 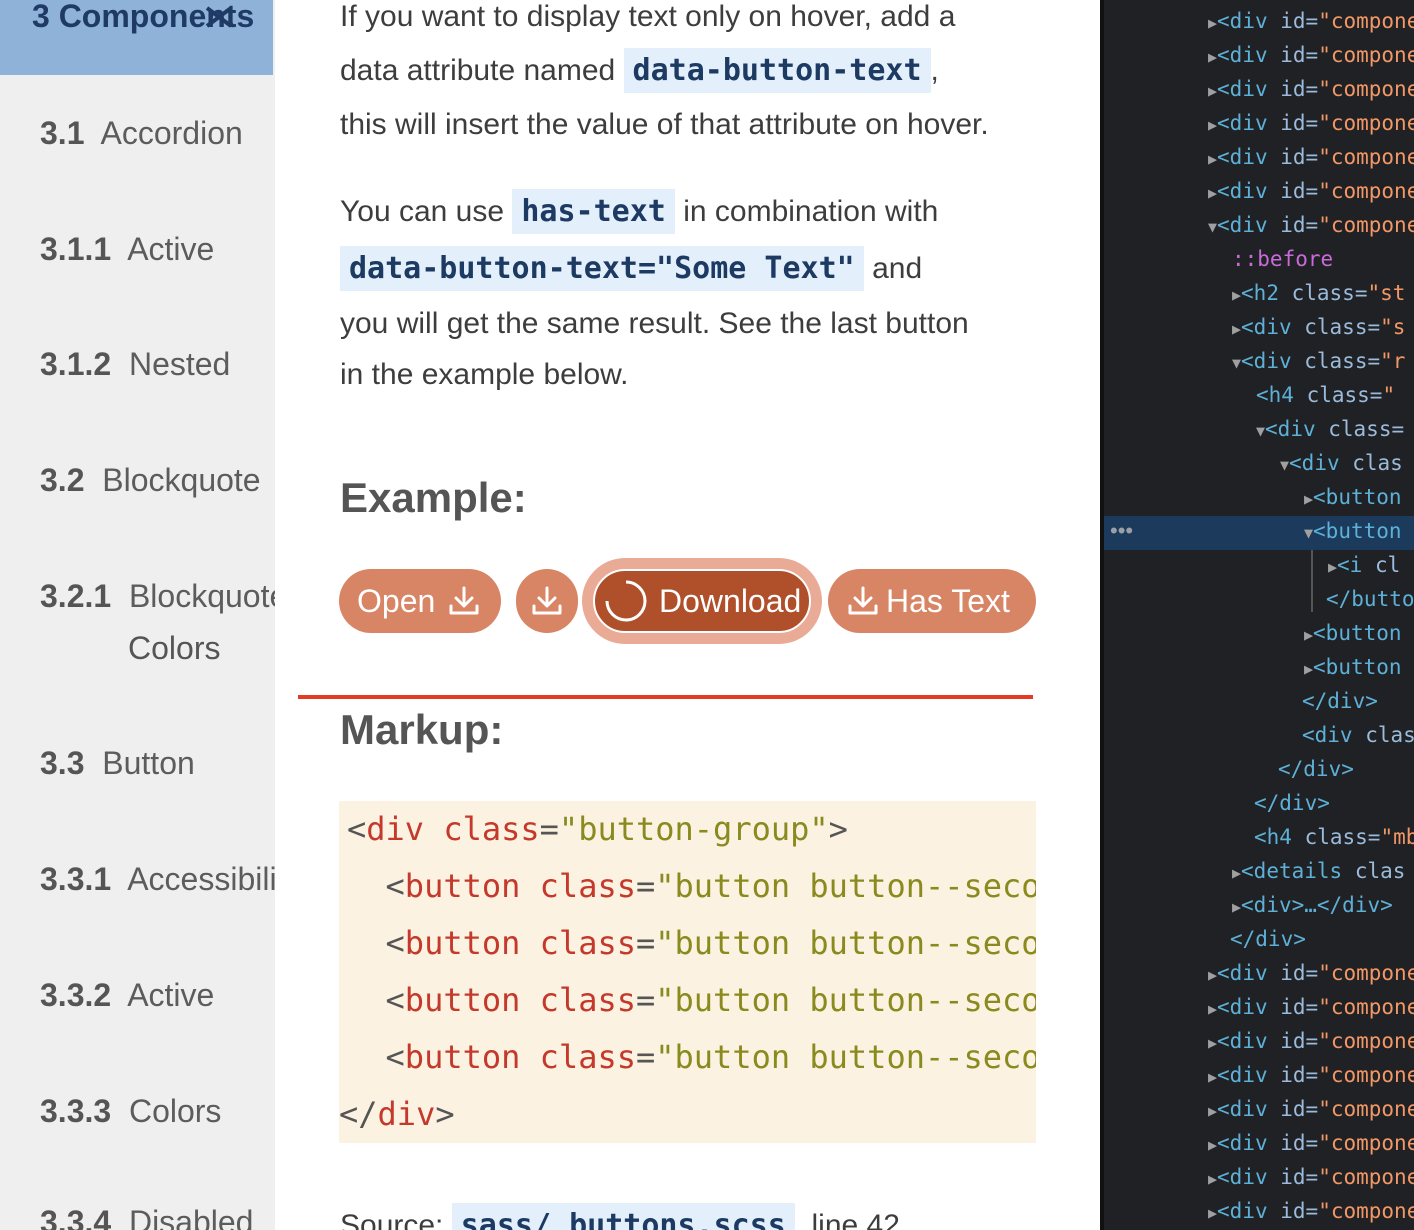 I want to click on dom-node-line: <h4 class=", so click(x=1325, y=395).